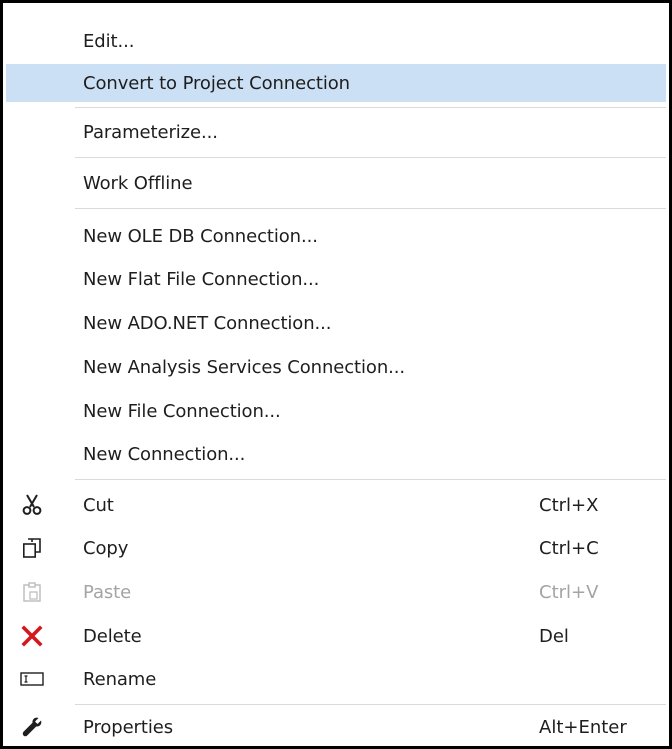 The image size is (672, 749). I want to click on menu-item-delete: Delete Del, so click(336, 636).